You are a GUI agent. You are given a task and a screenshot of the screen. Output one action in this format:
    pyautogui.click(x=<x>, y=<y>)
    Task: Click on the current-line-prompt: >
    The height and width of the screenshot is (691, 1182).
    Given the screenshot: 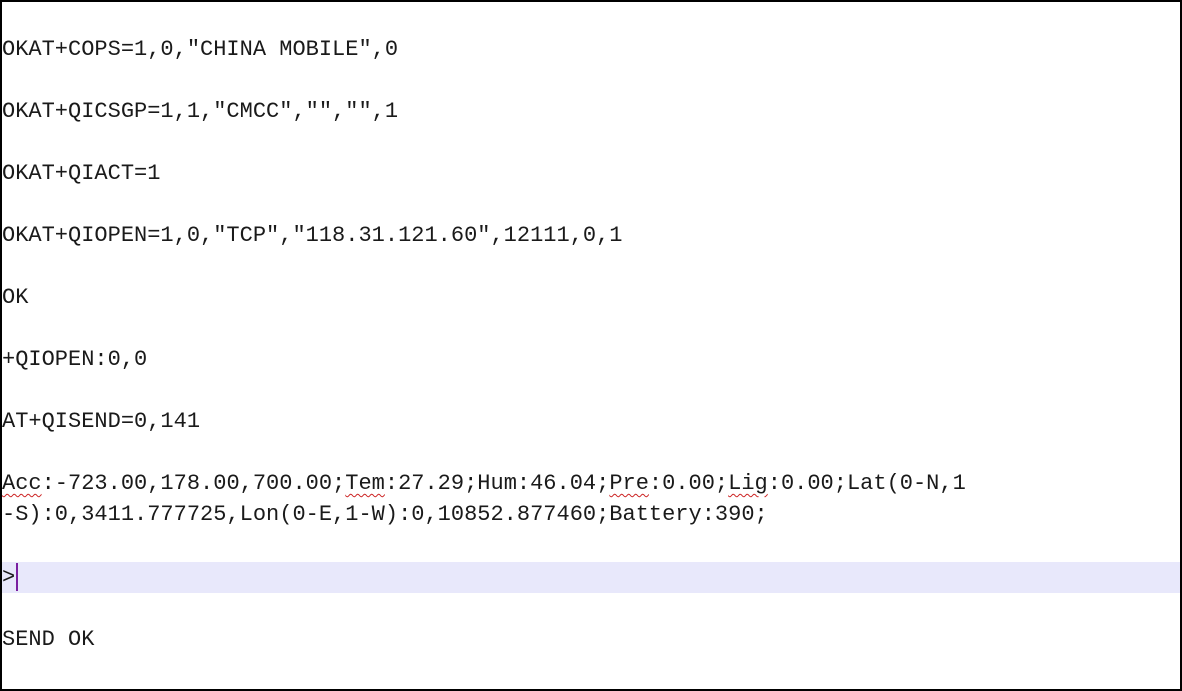 What is the action you would take?
    pyautogui.click(x=591, y=577)
    